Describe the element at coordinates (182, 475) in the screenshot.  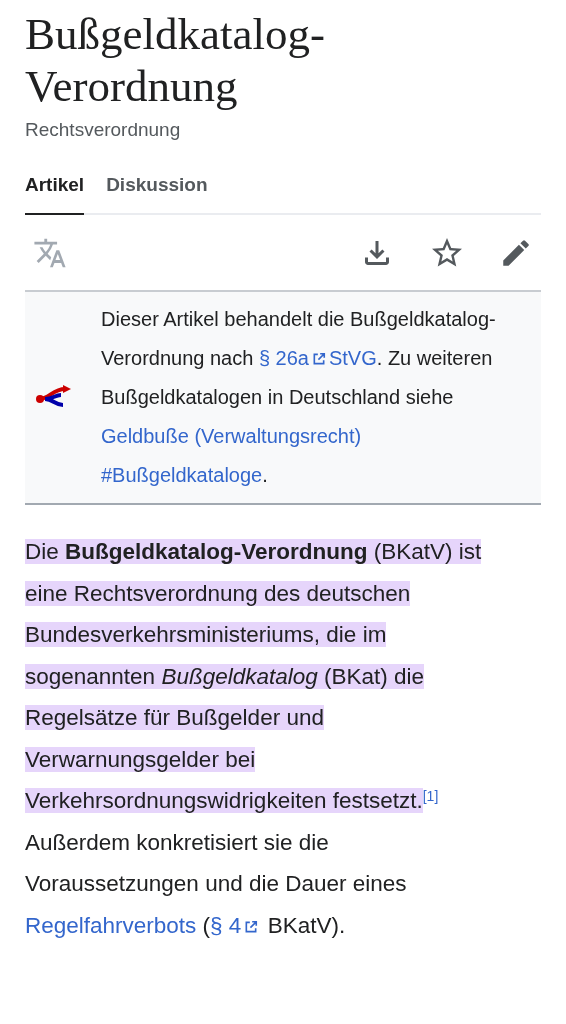
I see `text-link: #Bußgeldkataloge` at that location.